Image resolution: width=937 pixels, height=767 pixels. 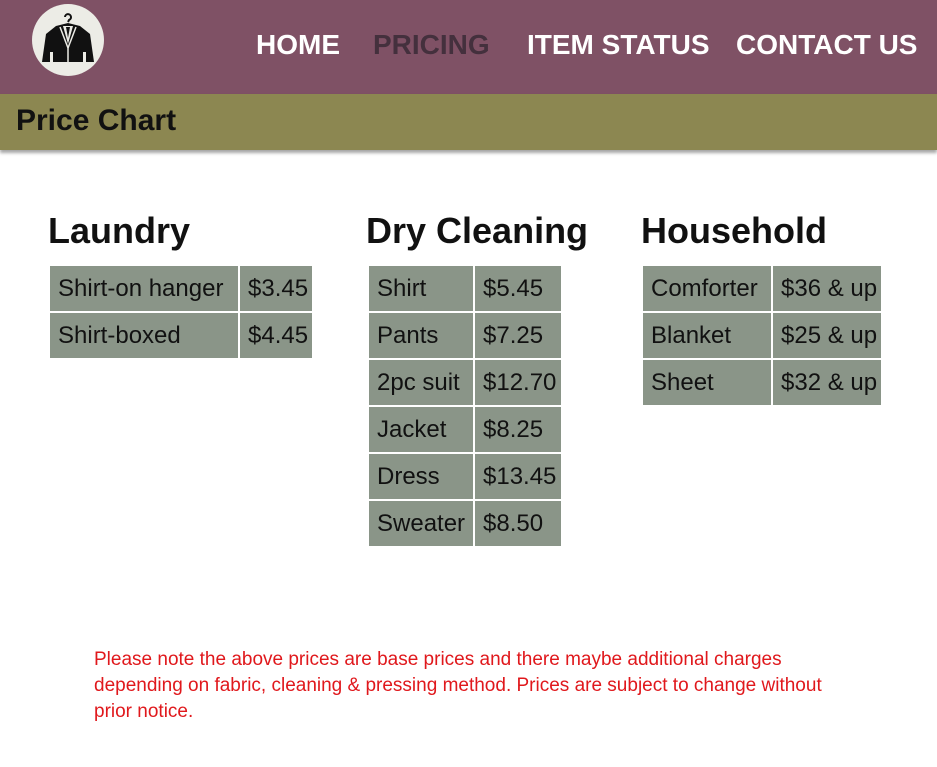 I want to click on item-name: Shirt-boxed, so click(x=144, y=335).